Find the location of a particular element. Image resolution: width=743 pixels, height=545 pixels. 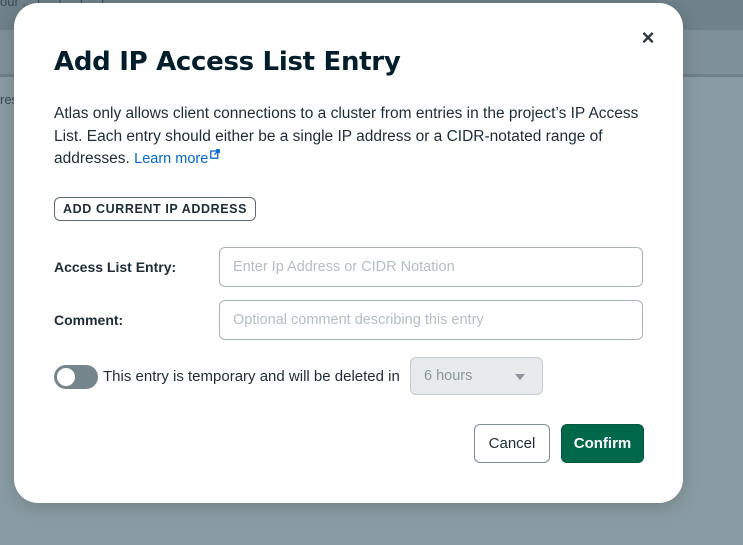

duration-select: 6 hours is located at coordinates (476, 376).